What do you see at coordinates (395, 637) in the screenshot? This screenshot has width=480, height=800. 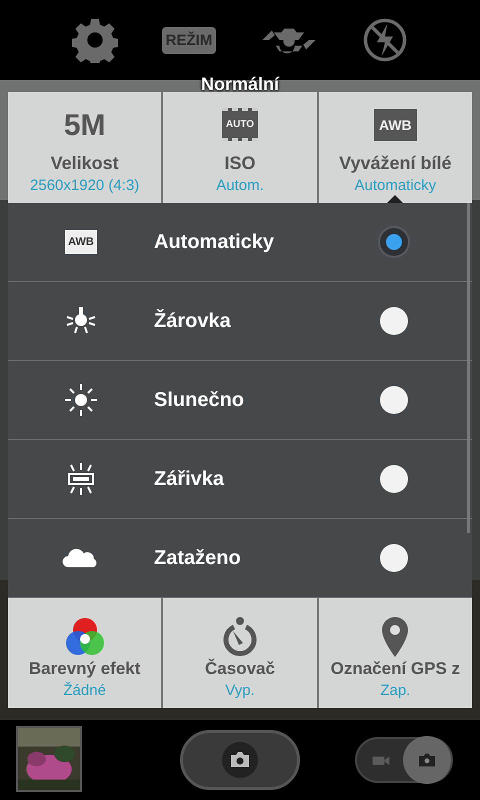 I see `location-pin-icon` at bounding box center [395, 637].